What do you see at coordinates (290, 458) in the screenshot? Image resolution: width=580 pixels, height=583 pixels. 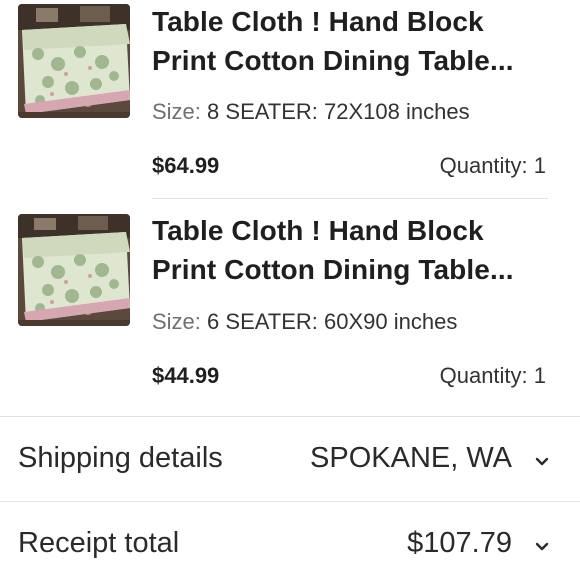 I see `shipping-details-row: Shipping details SPOKANE, WA` at bounding box center [290, 458].